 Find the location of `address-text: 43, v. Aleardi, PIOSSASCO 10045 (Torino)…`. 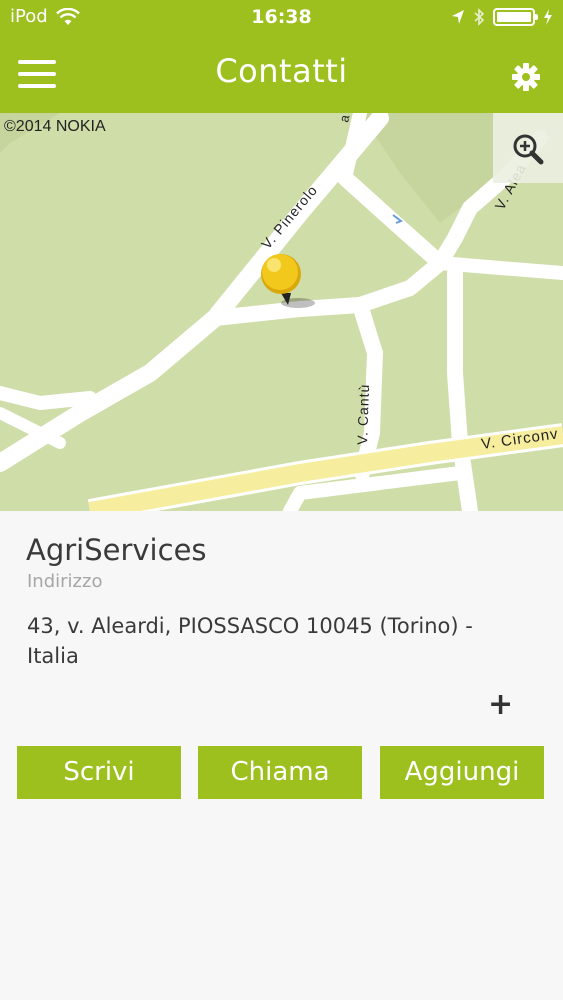

address-text: 43, v. Aleardi, PIOSSASCO 10045 (Torino)… is located at coordinates (250, 641).